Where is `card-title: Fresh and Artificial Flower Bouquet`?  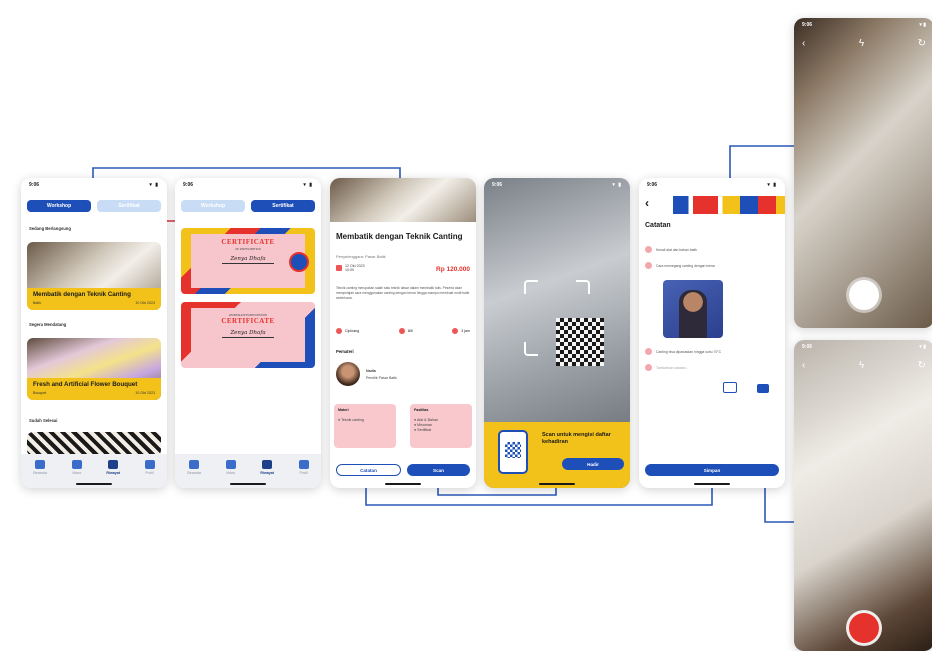
card-title: Fresh and Artificial Flower Bouquet is located at coordinates (85, 384).